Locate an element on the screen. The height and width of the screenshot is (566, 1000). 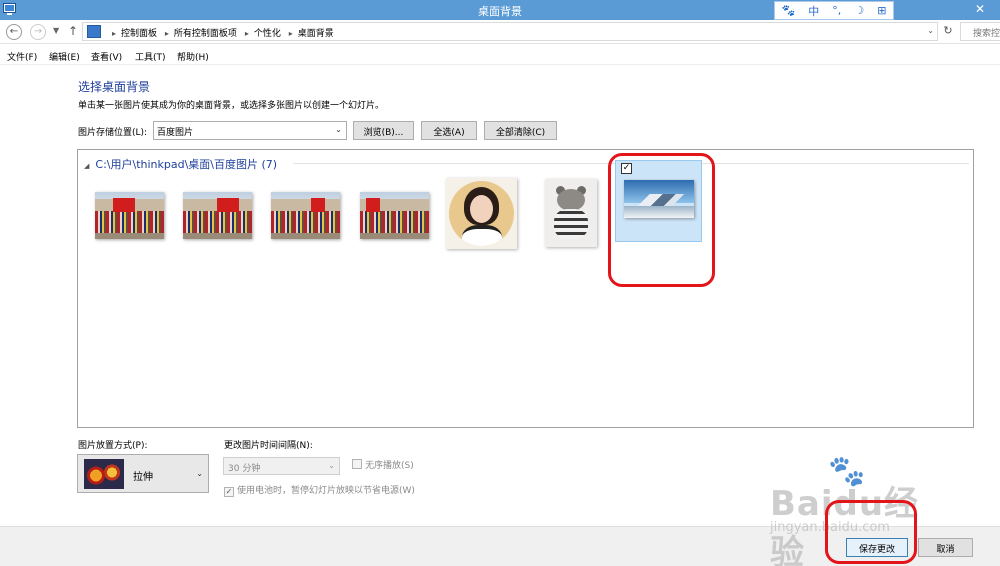
menu-edit: 编辑(E) is located at coordinates (64, 56).